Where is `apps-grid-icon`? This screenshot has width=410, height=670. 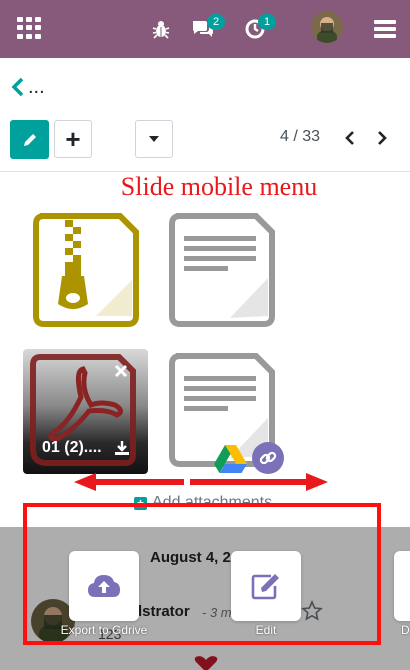
apps-grid-icon is located at coordinates (29, 28).